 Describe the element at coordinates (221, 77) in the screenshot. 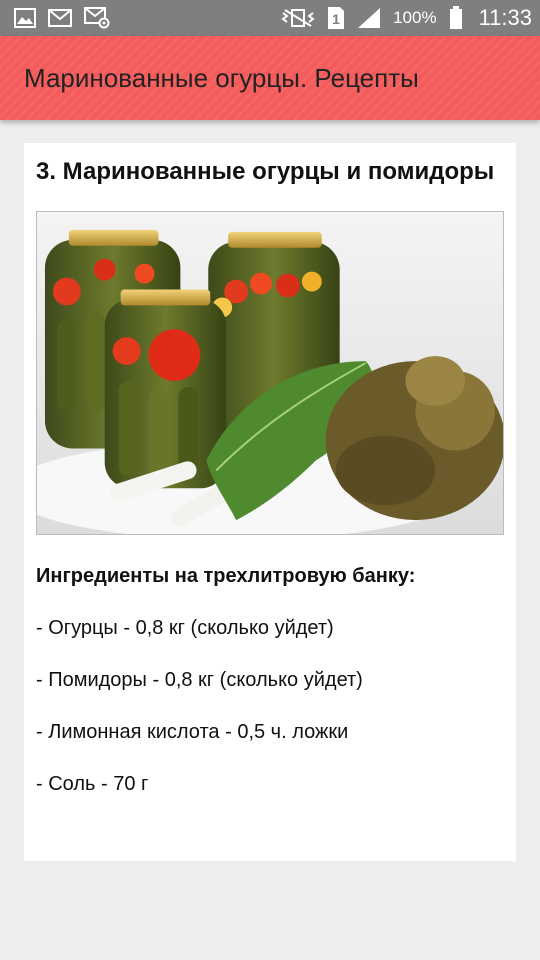

I see `app-title: Маринованные огурцы. Рецепты` at that location.